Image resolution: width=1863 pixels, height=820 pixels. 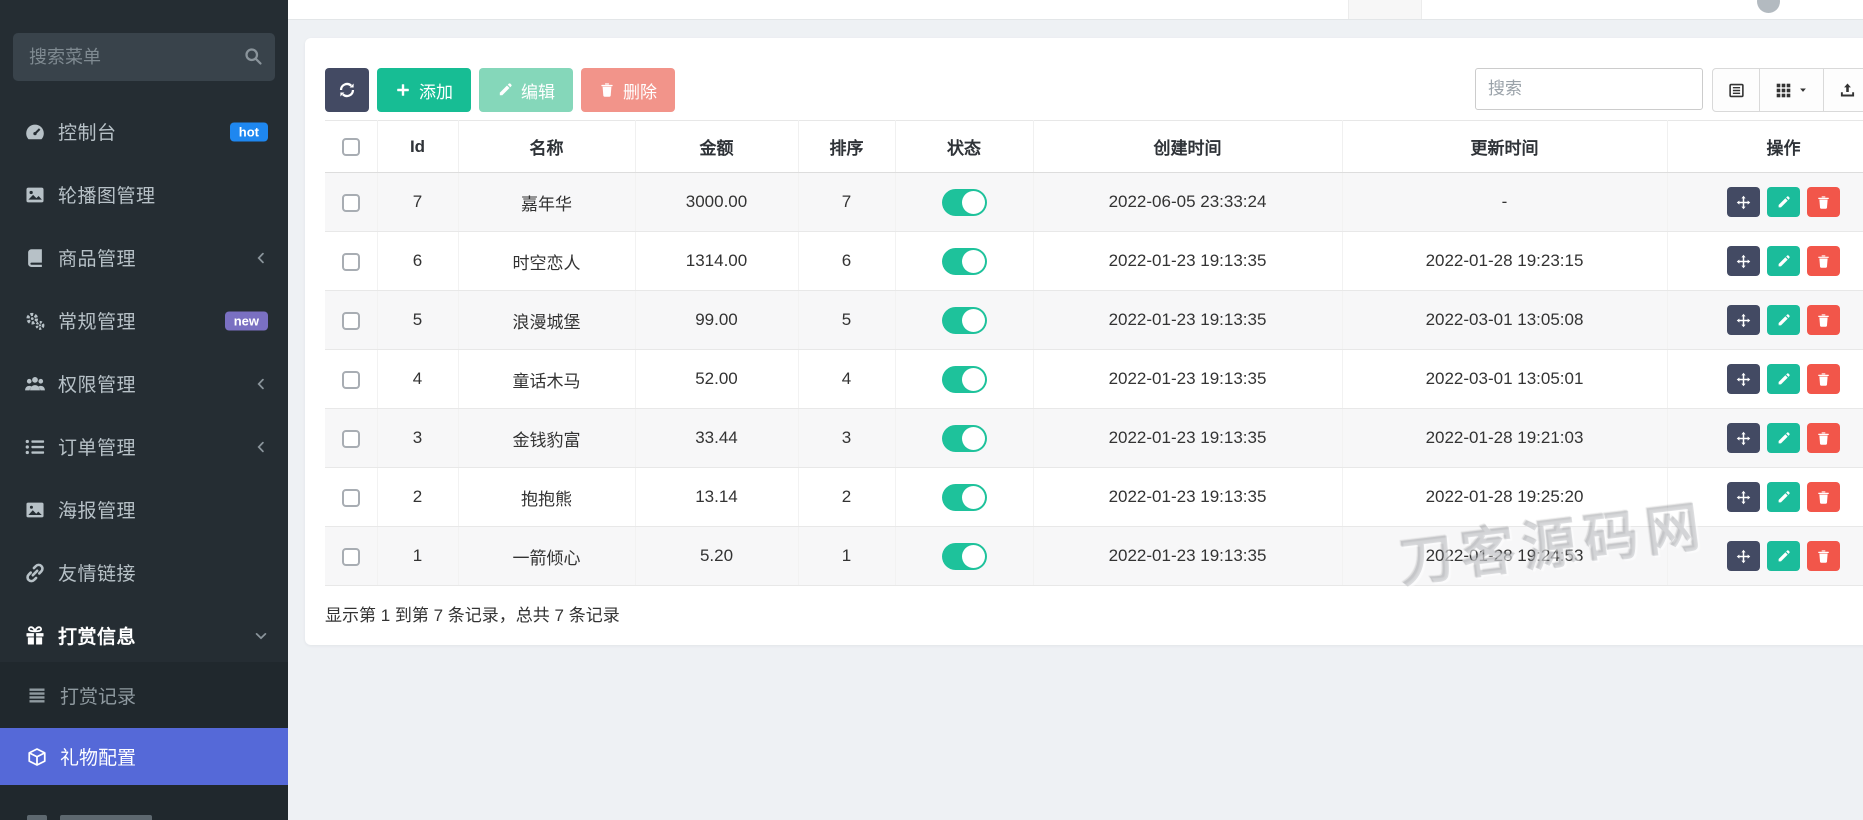 What do you see at coordinates (716, 379) in the screenshot?
I see `cell-amount: 52.00` at bounding box center [716, 379].